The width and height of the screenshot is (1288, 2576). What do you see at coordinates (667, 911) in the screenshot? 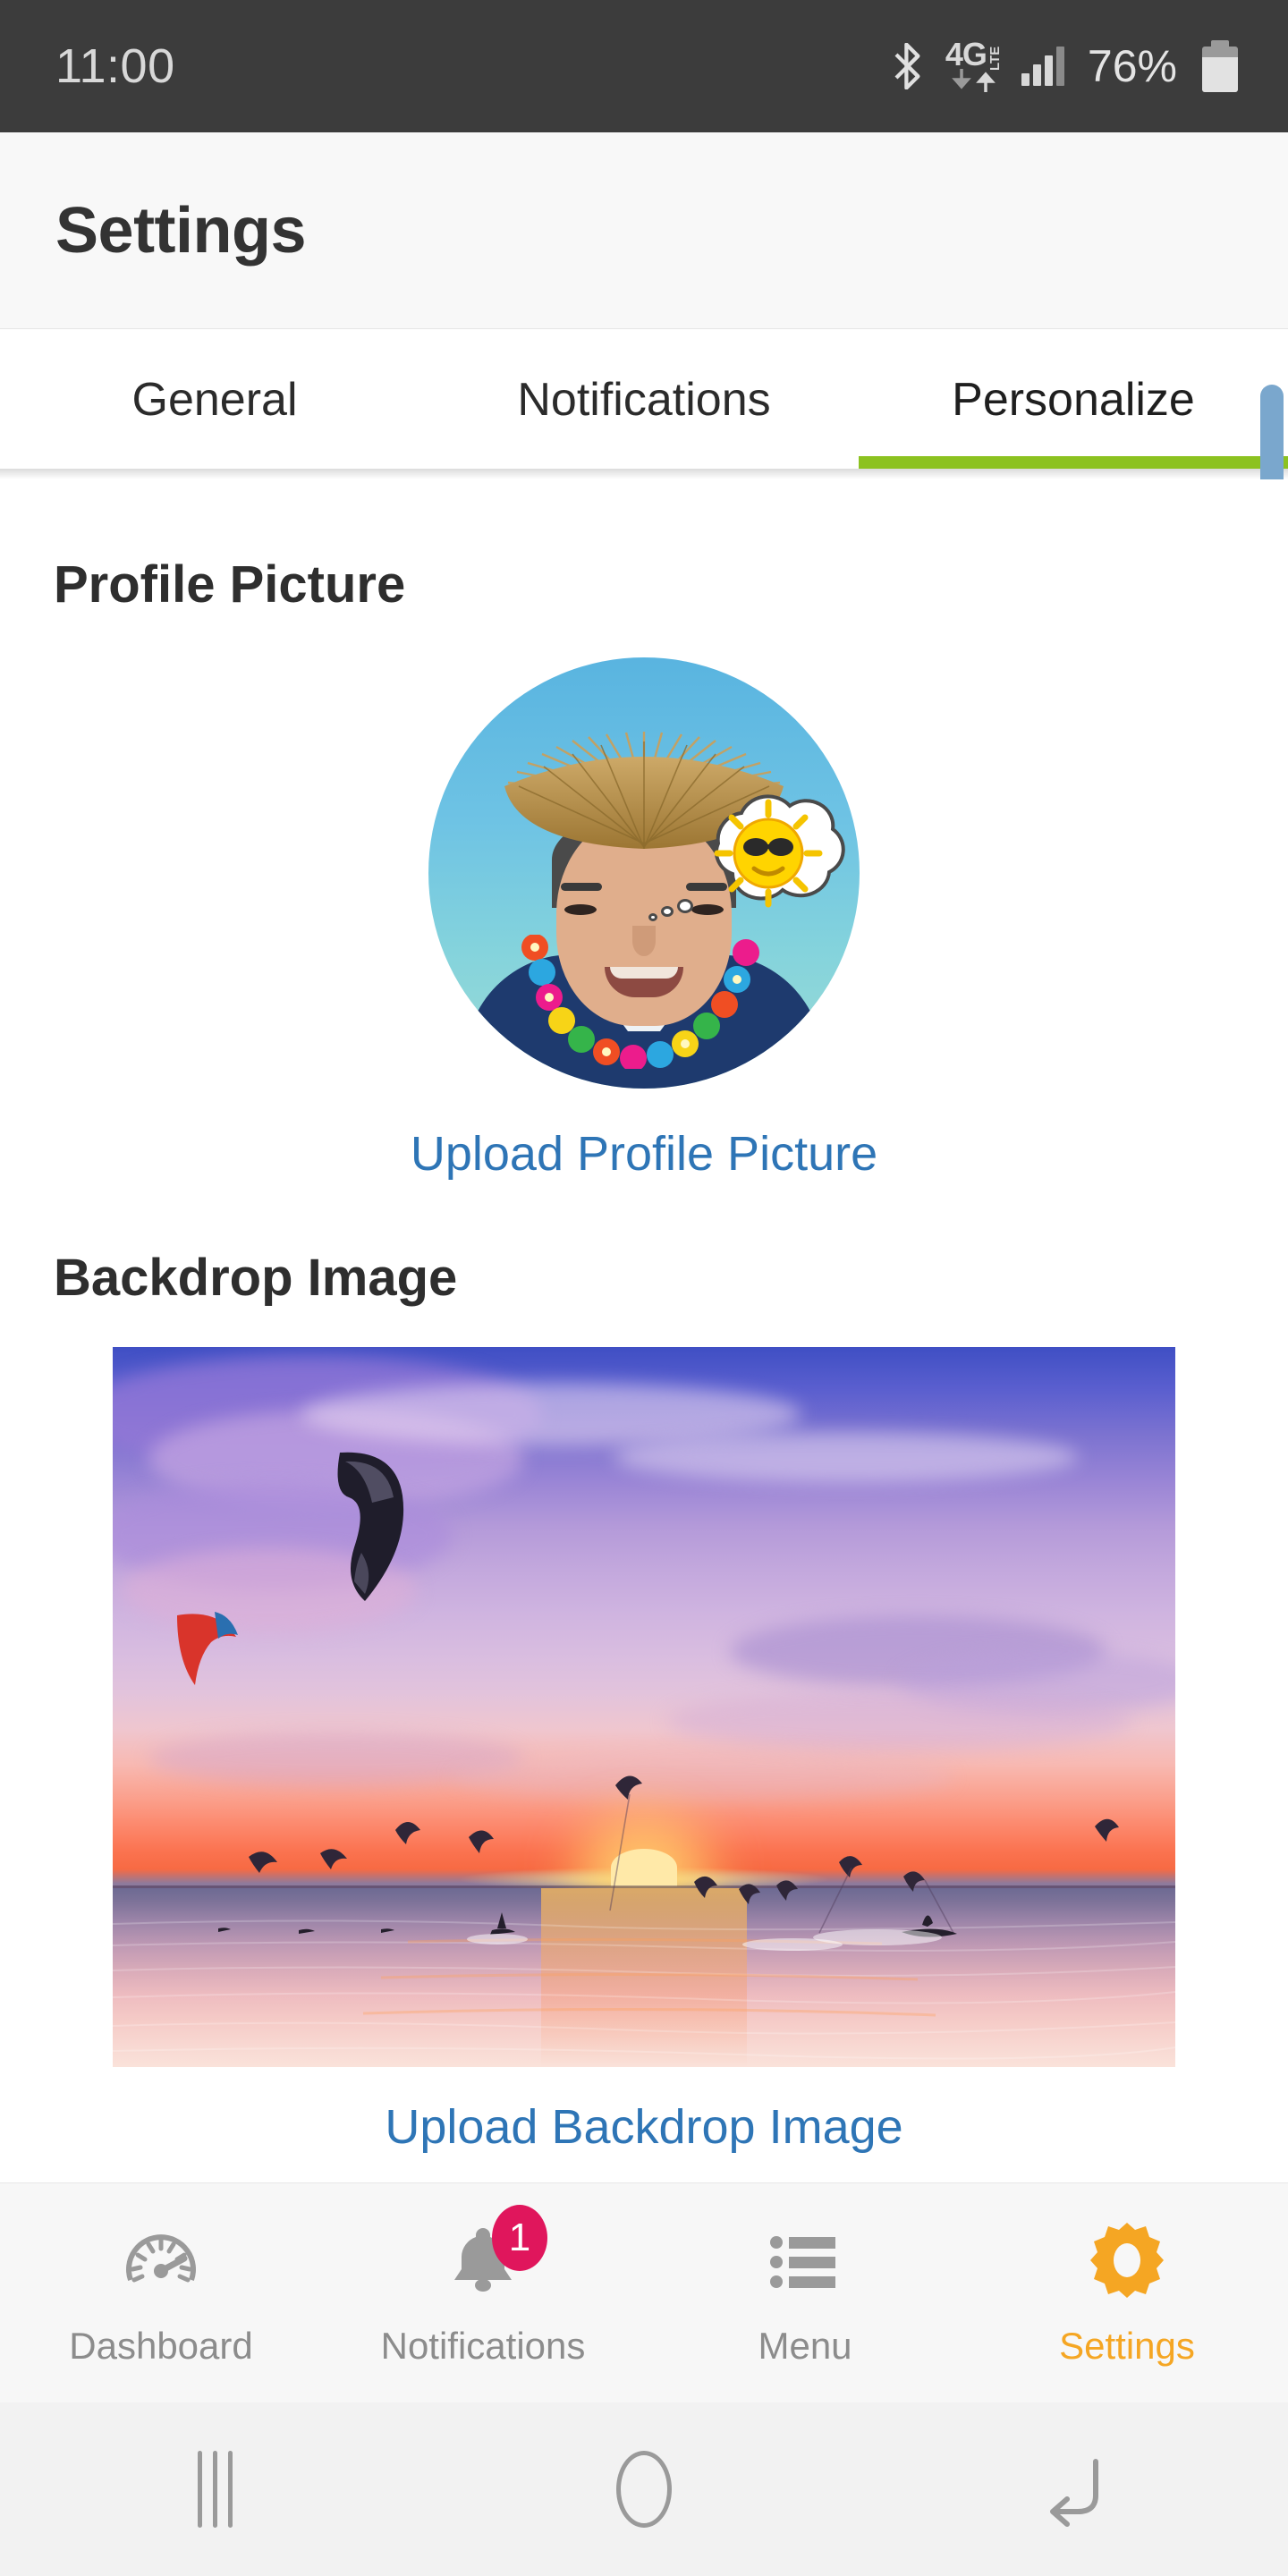
I see `thought-dot-medium` at bounding box center [667, 911].